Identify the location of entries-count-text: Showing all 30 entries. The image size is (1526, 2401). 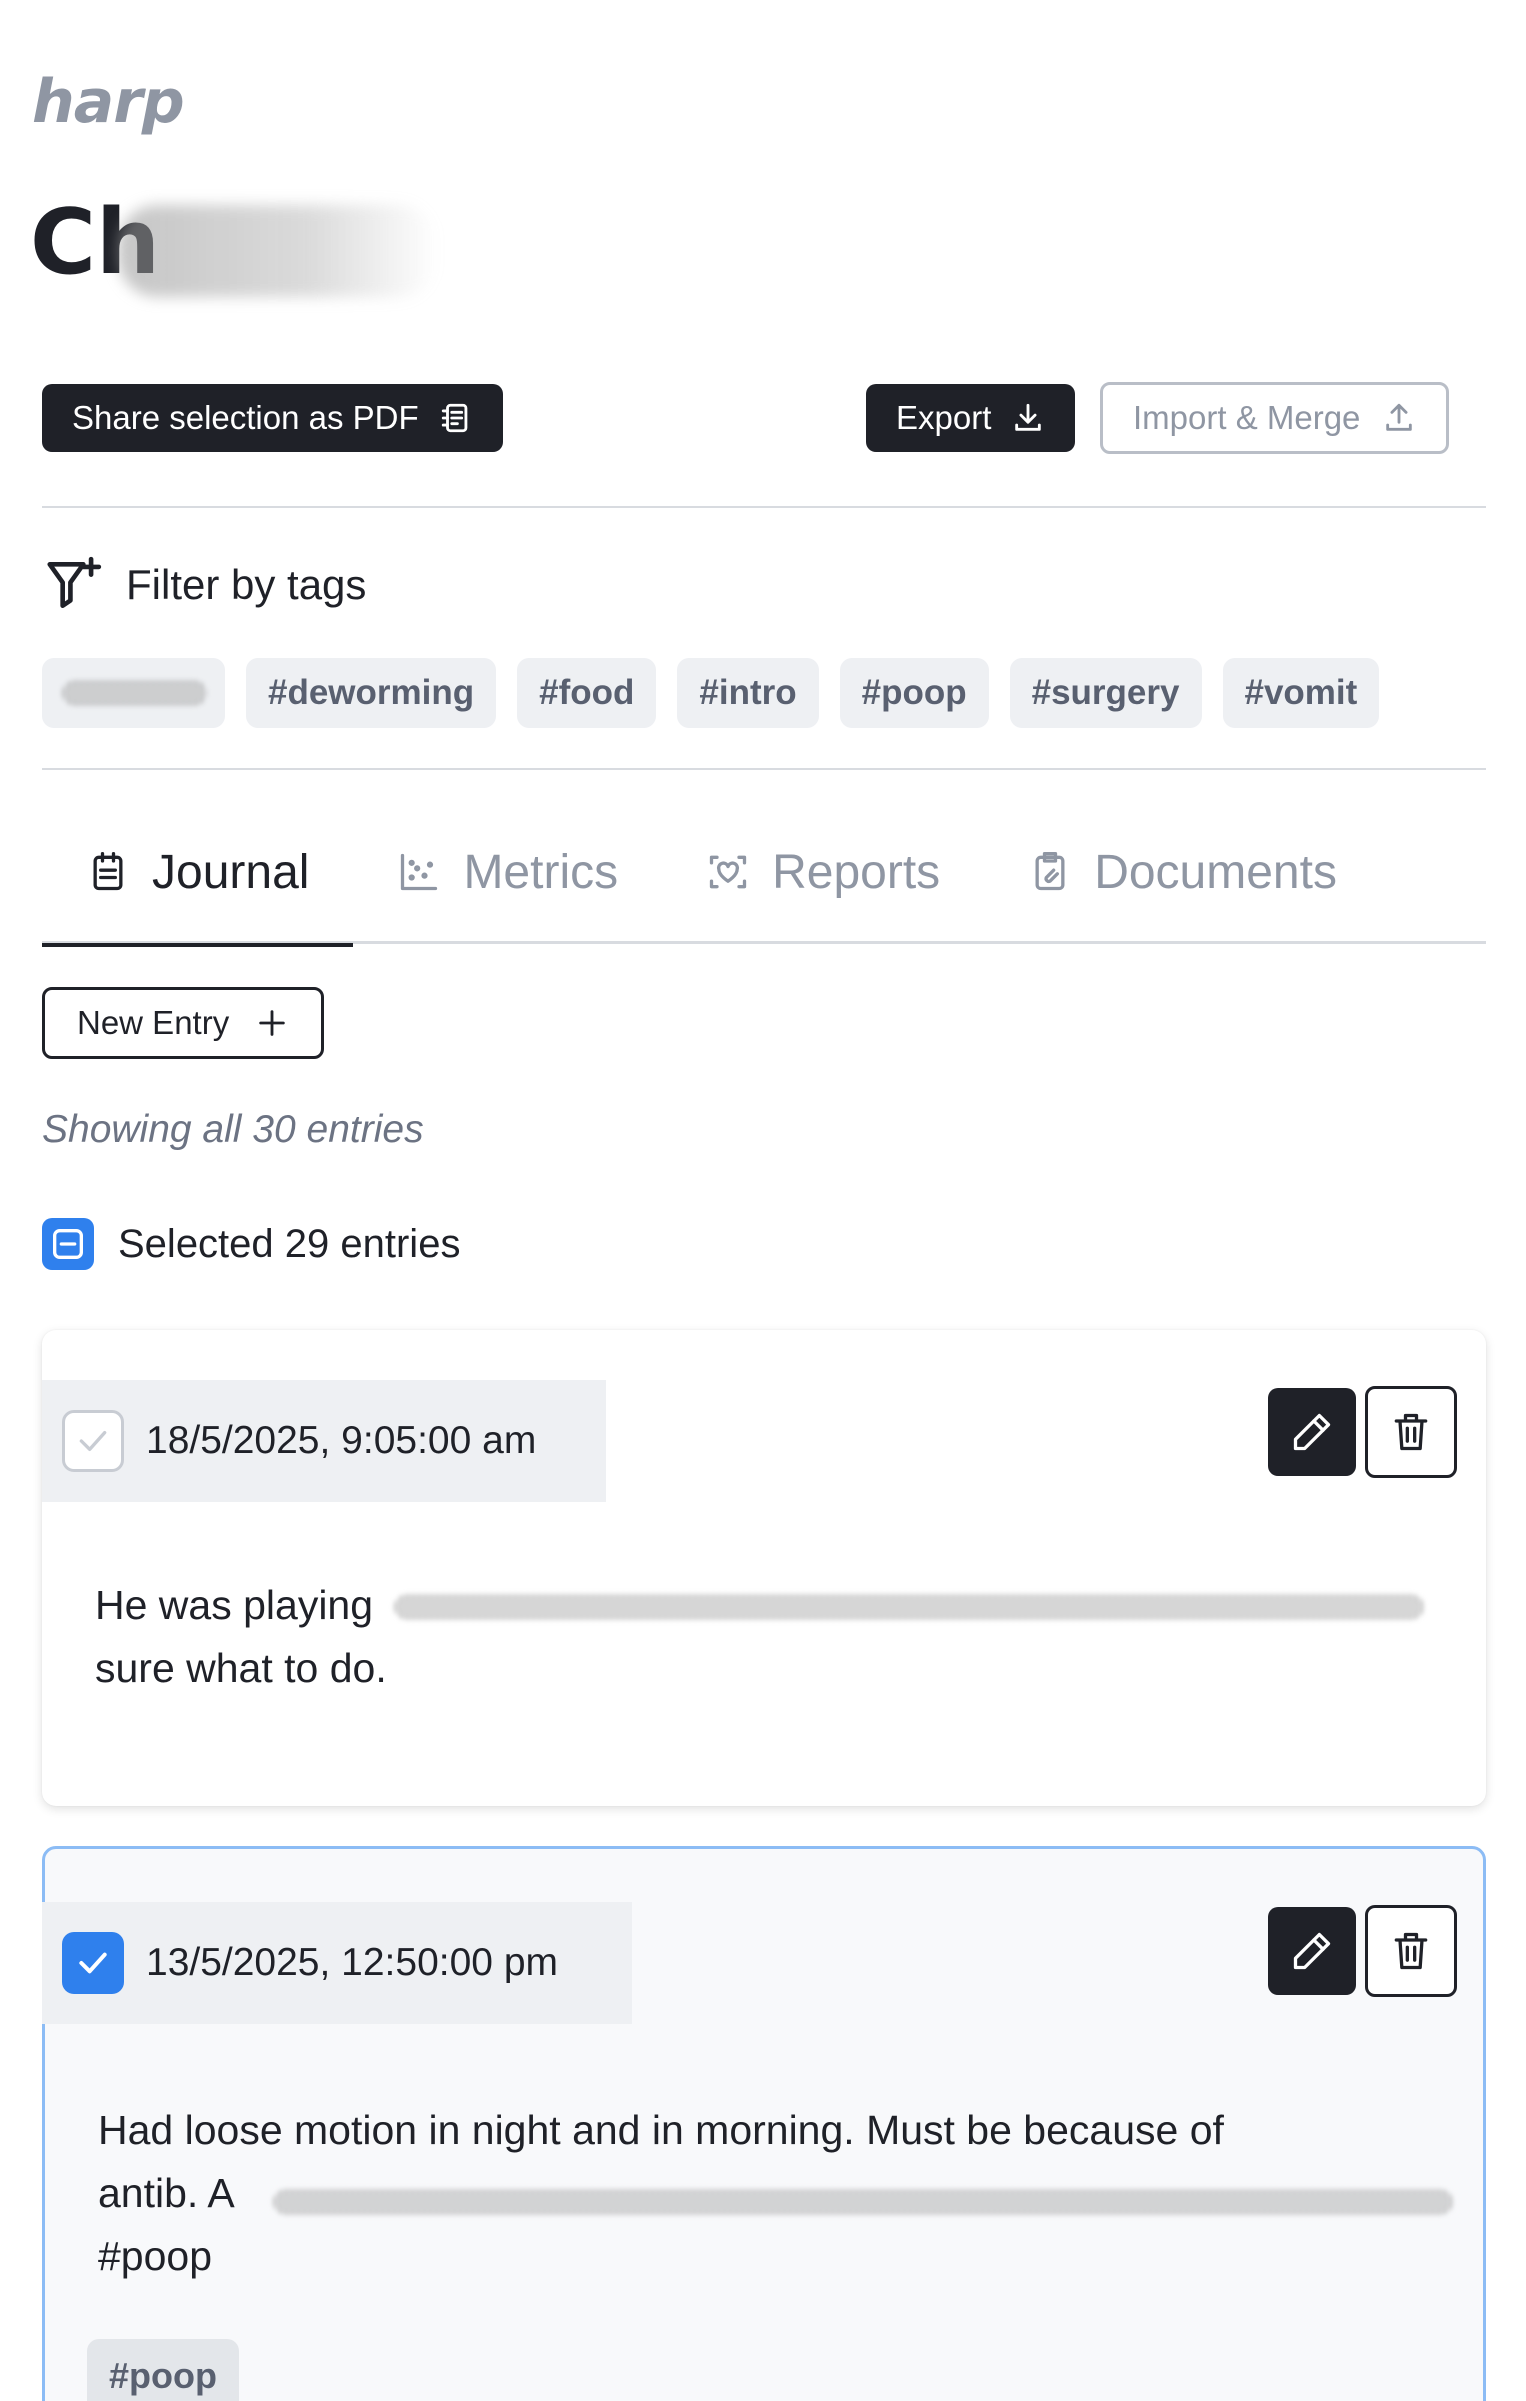
(233, 1129).